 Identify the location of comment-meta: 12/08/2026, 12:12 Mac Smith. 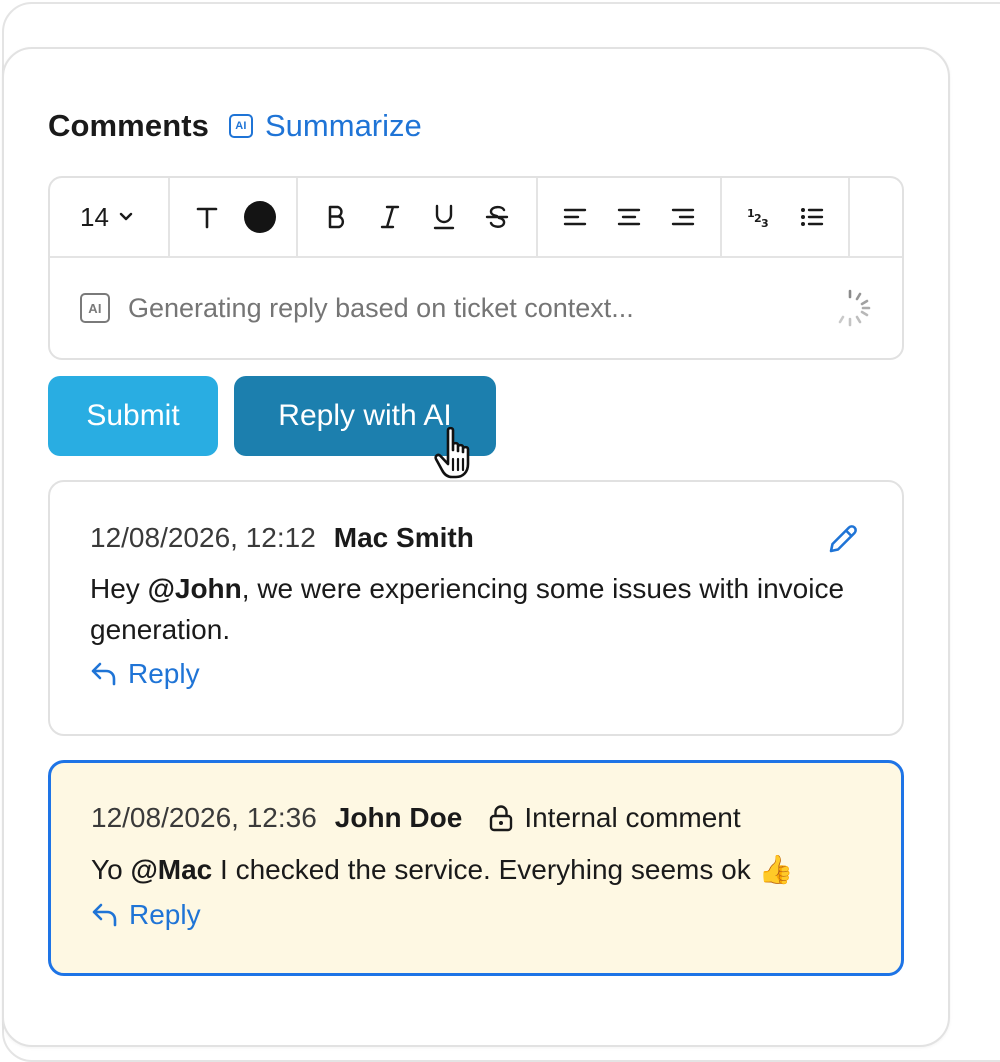
(282, 538).